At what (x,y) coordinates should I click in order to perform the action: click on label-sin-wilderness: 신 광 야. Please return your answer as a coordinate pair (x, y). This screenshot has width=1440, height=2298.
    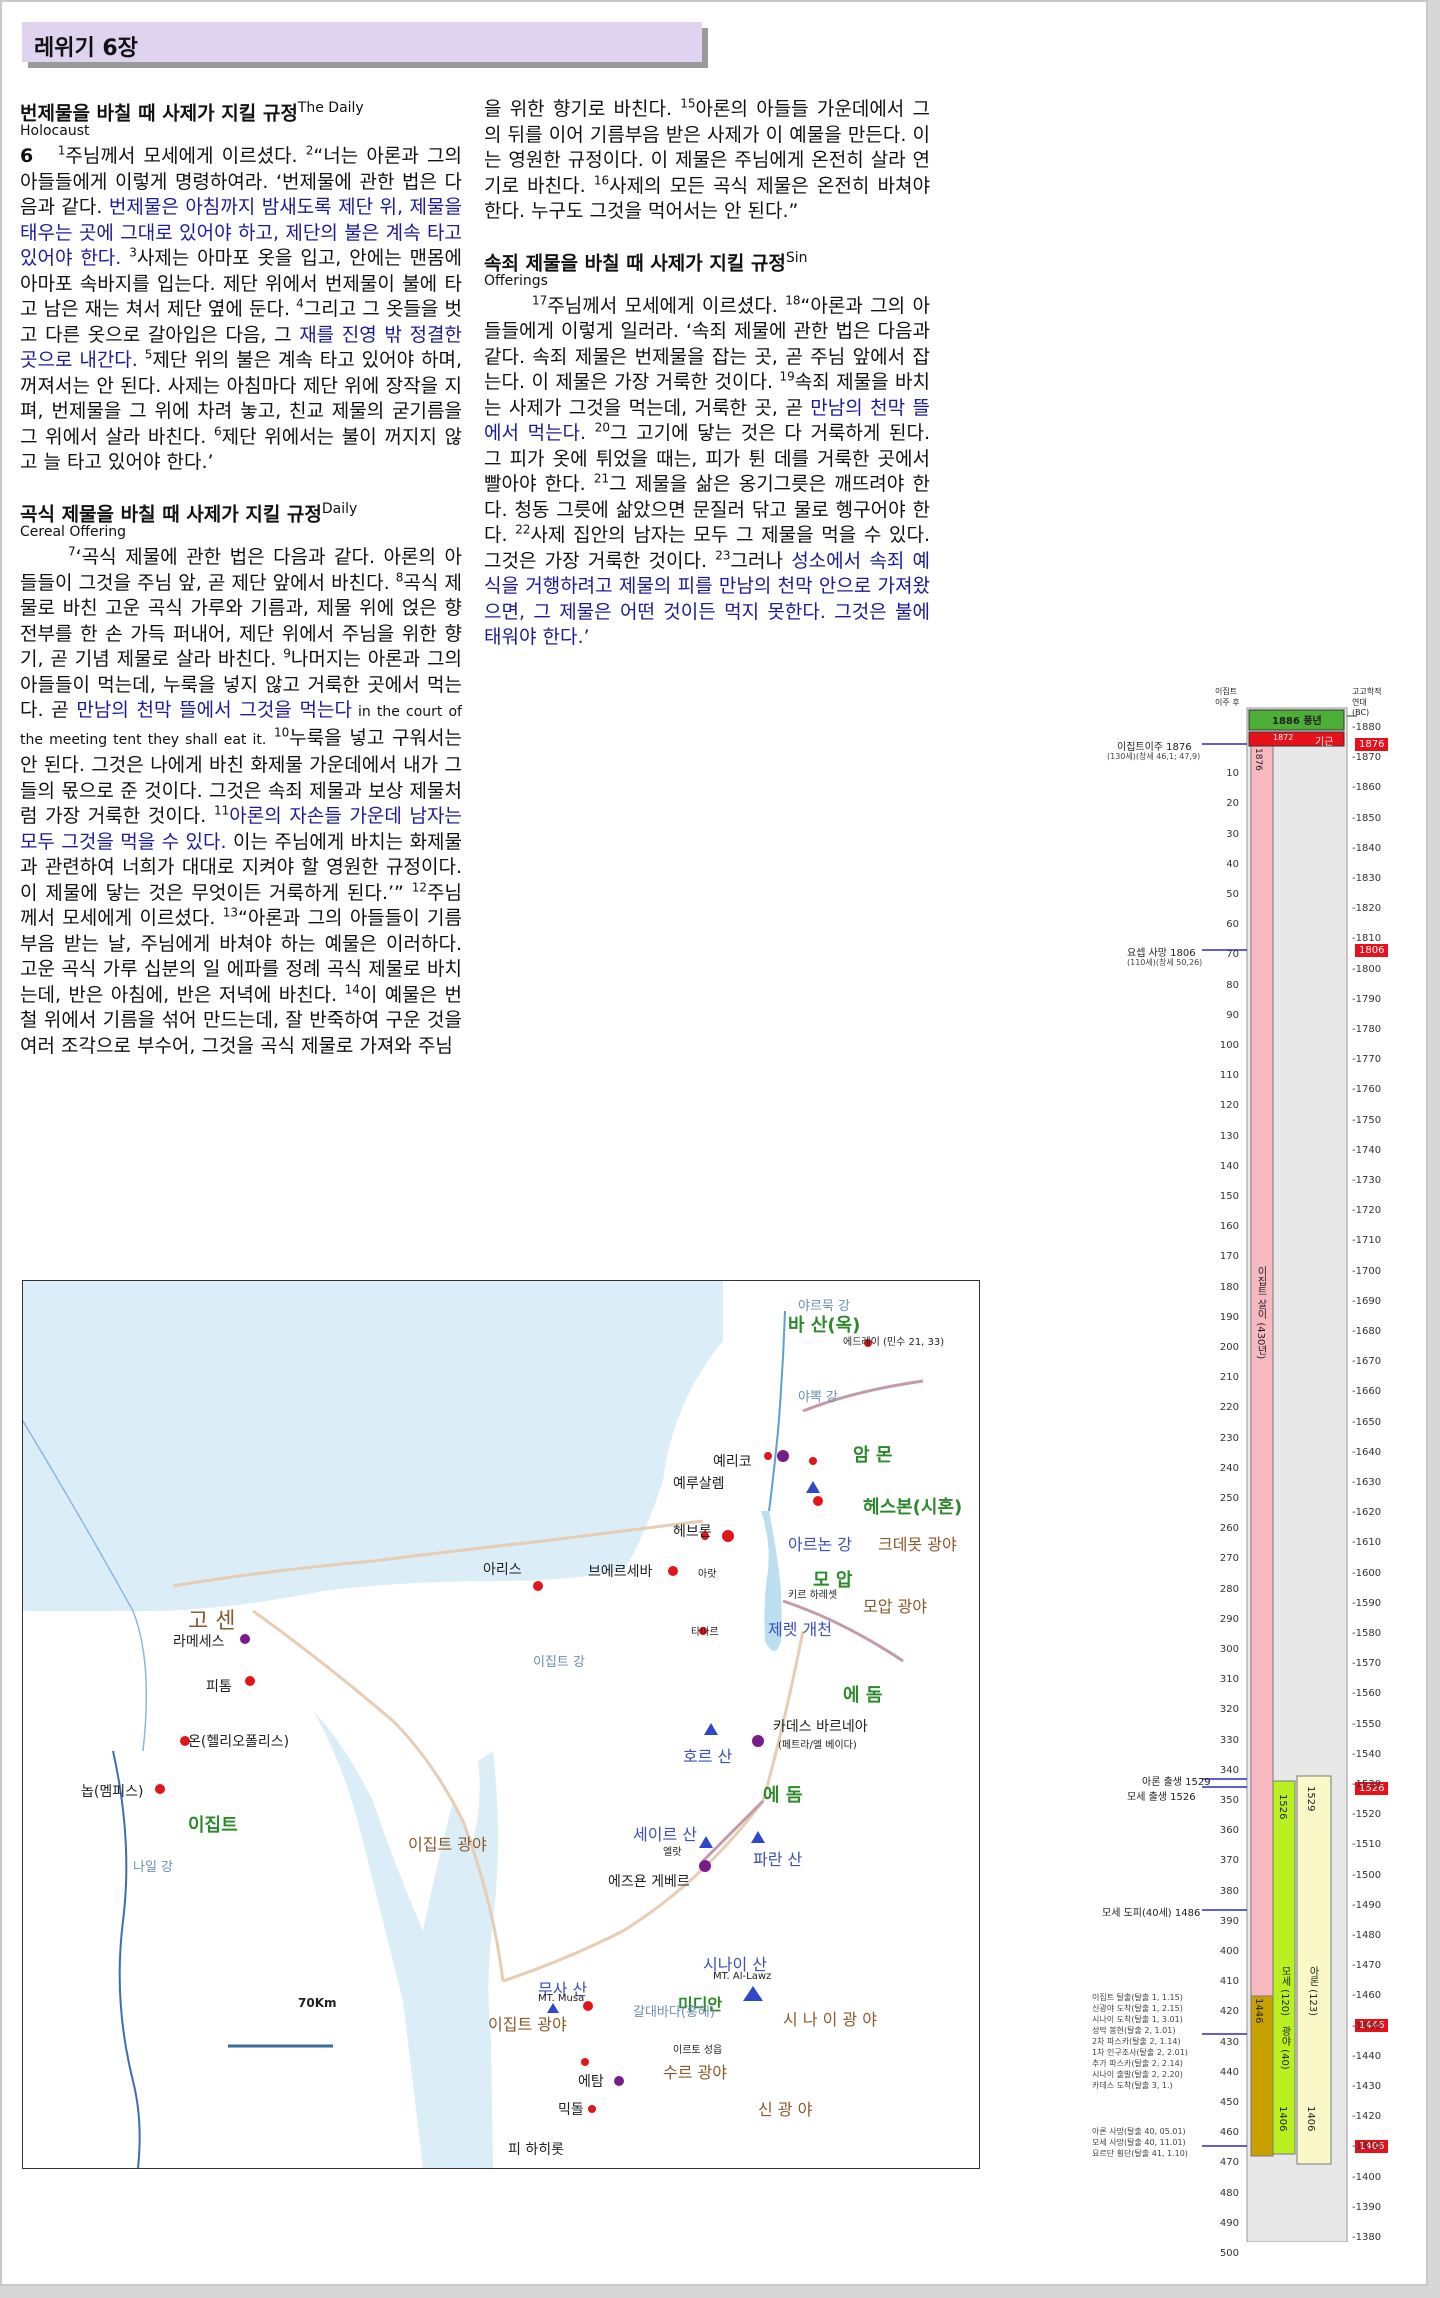
    Looking at the image, I should click on (785, 2109).